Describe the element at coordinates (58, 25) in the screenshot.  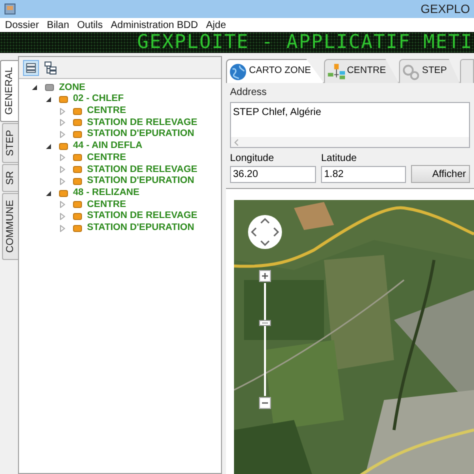
I see `menu-item: Bilan` at that location.